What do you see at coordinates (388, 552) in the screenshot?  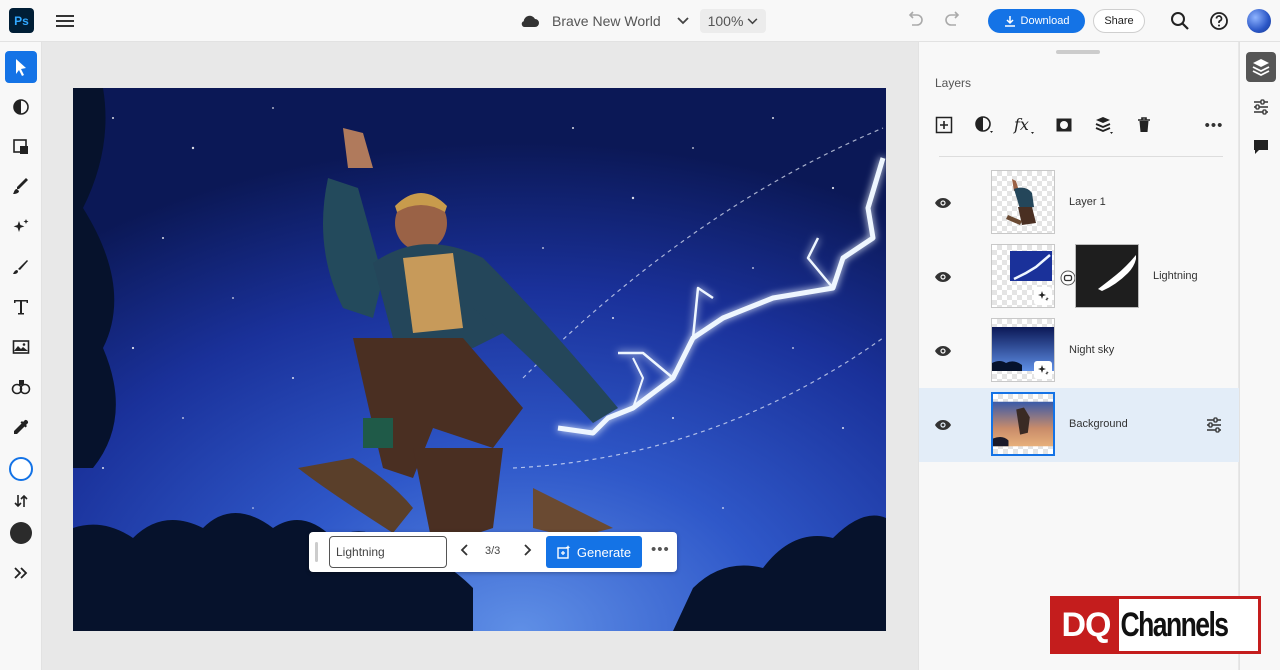 I see `prompt-input` at bounding box center [388, 552].